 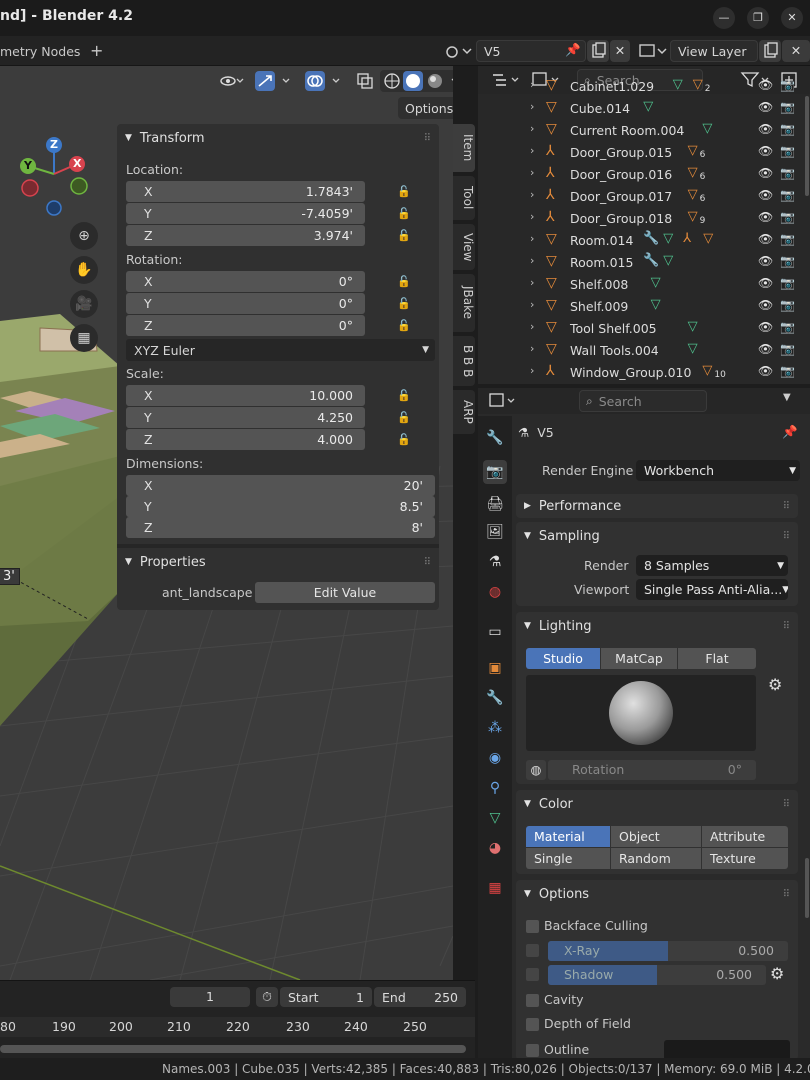 I want to click on outliner-row: › ▽ Cabinet1.029 ▽ ▽ 2 👁 📷, so click(x=644, y=87).